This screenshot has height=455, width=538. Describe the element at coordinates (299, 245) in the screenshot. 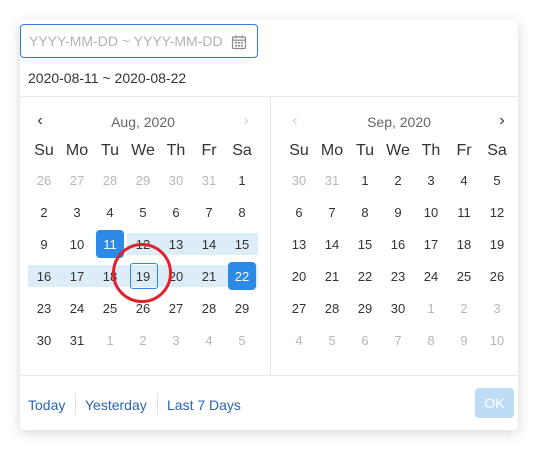

I see `day-cell: 13` at that location.